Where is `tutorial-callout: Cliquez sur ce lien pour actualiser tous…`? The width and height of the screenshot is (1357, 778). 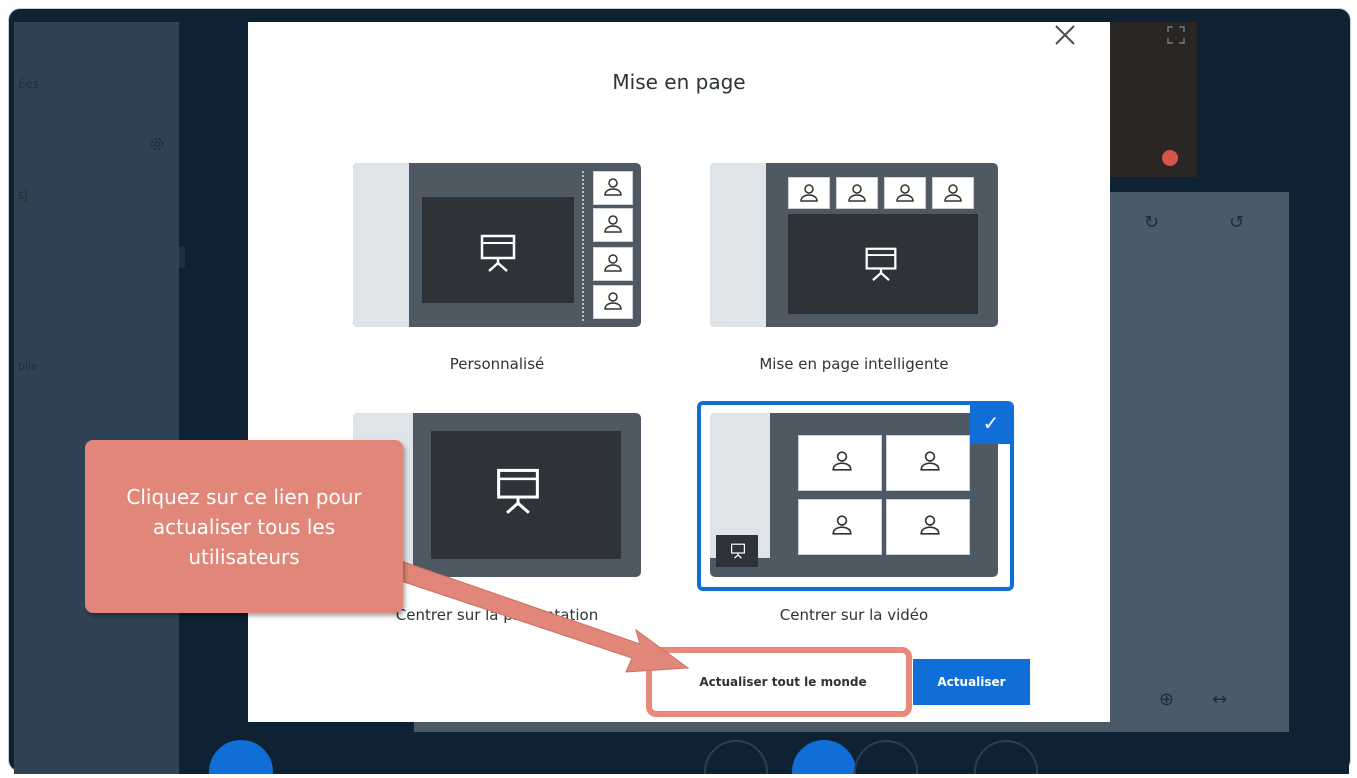 tutorial-callout: Cliquez sur ce lien pour actualiser tous… is located at coordinates (244, 526).